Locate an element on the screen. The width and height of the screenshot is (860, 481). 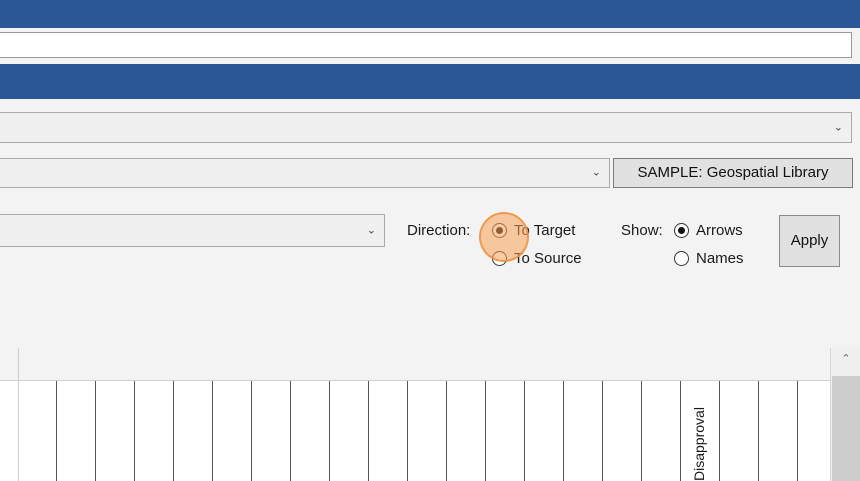
chevron-up-icon: ⌃ is located at coordinates (845, 359).